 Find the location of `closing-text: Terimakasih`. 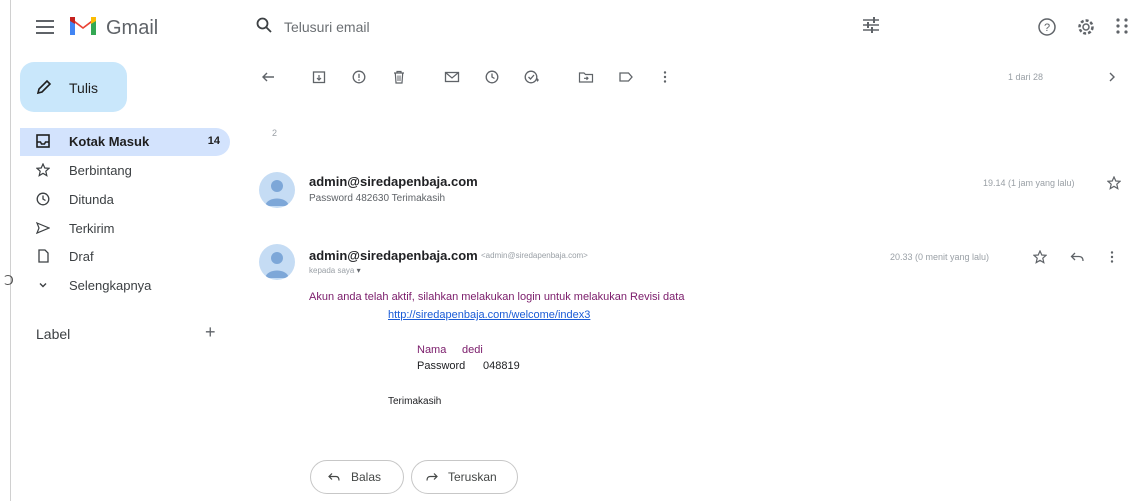

closing-text: Terimakasih is located at coordinates (415, 401).